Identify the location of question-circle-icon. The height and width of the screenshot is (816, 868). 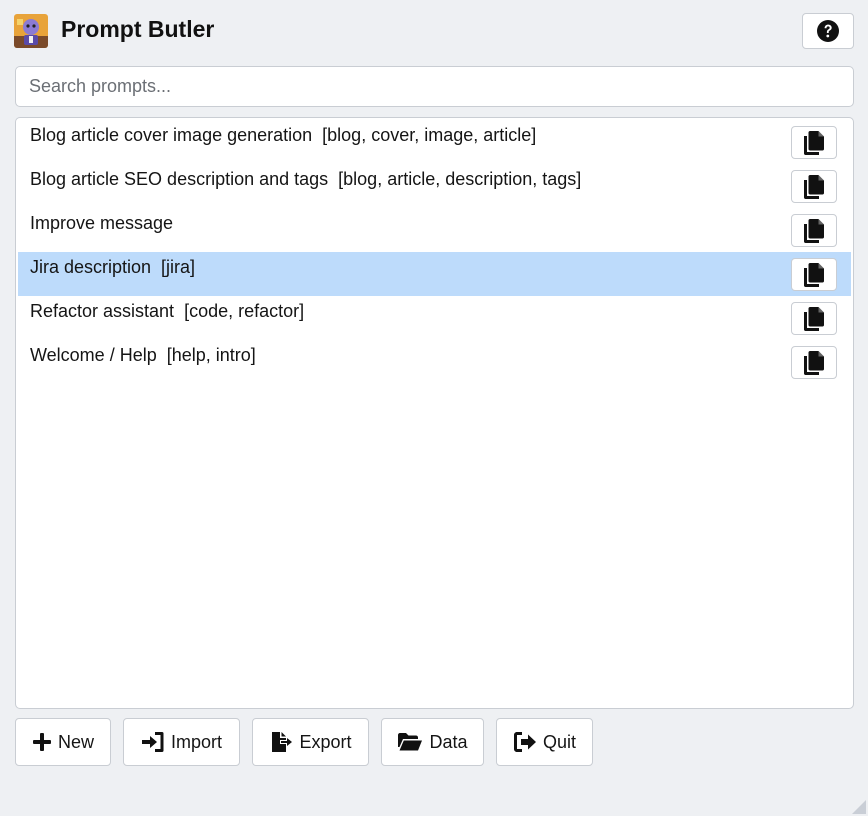
(828, 31).